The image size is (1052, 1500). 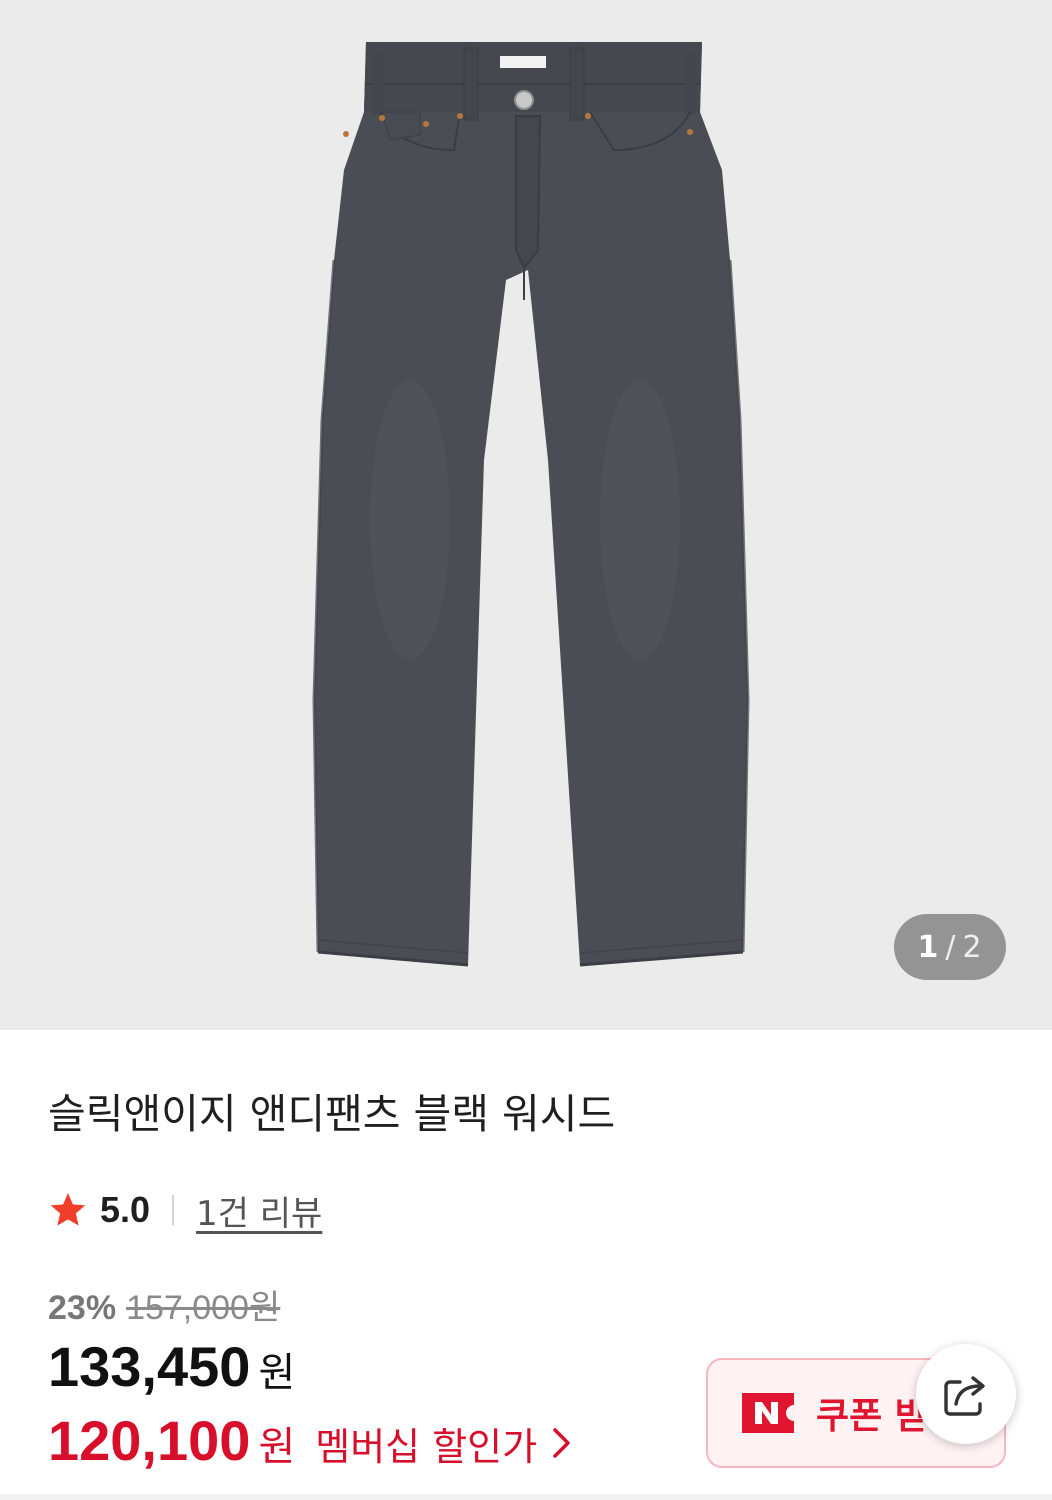 What do you see at coordinates (203, 1308) in the screenshot?
I see `original-price: 157,000원` at bounding box center [203, 1308].